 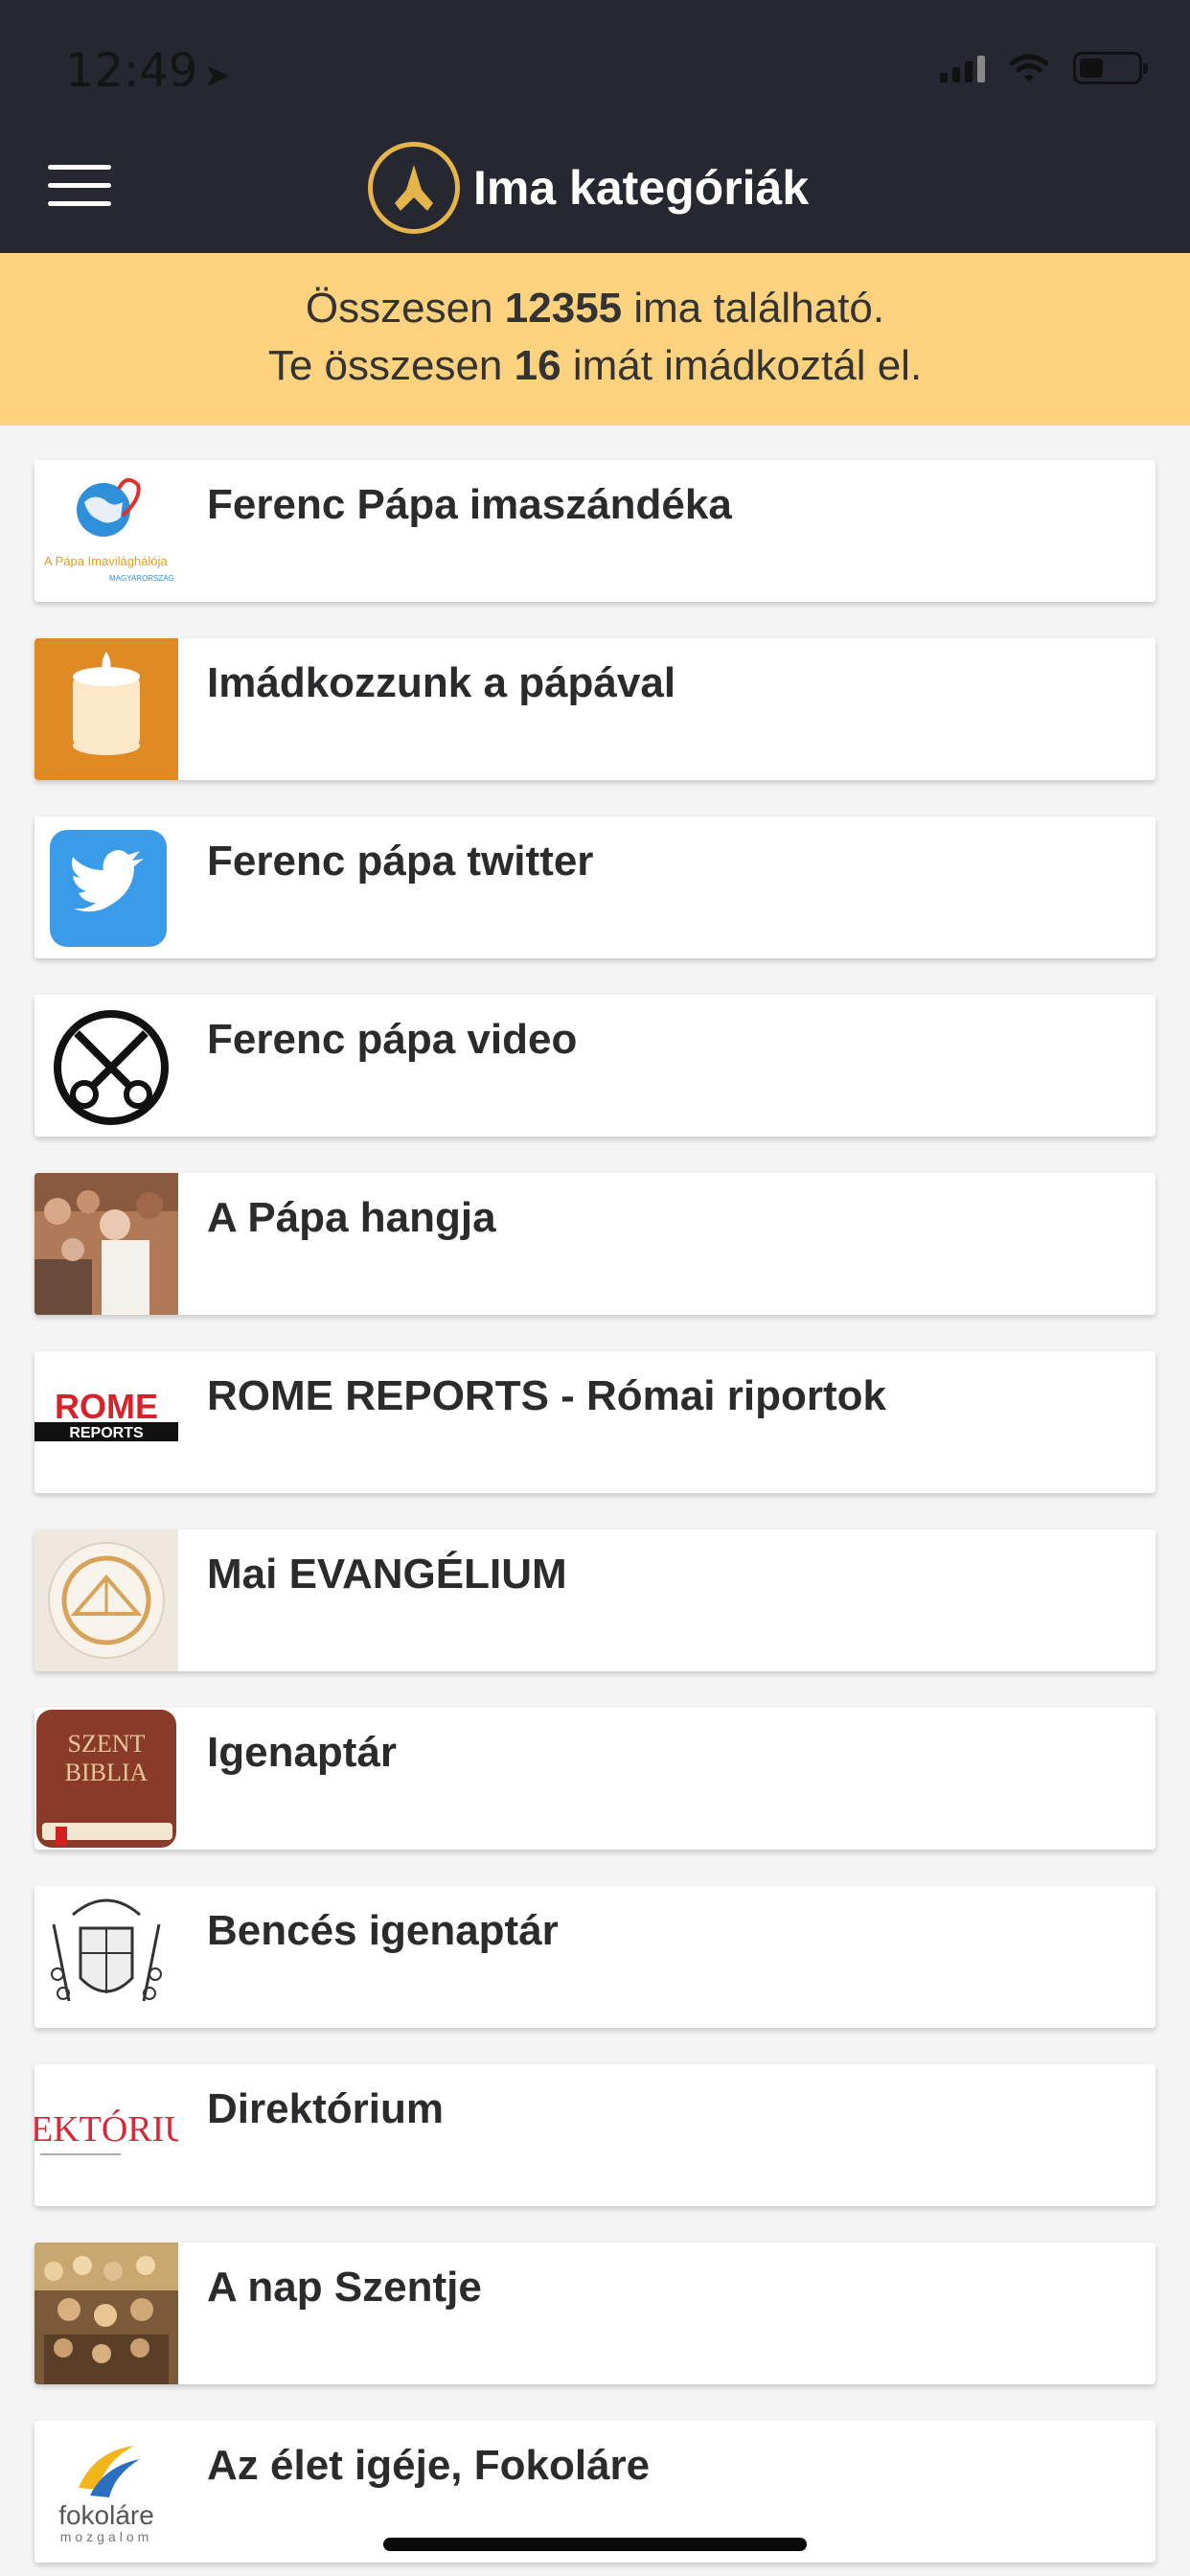 I want to click on thumb-subtext: MAGYARORSZÁG, so click(x=141, y=578).